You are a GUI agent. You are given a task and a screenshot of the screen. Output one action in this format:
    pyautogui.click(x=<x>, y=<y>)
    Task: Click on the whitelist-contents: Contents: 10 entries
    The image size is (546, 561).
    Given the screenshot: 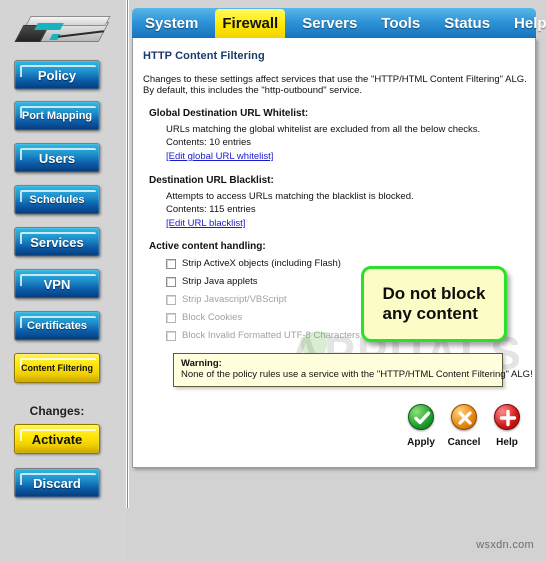 What is the action you would take?
    pyautogui.click(x=209, y=142)
    